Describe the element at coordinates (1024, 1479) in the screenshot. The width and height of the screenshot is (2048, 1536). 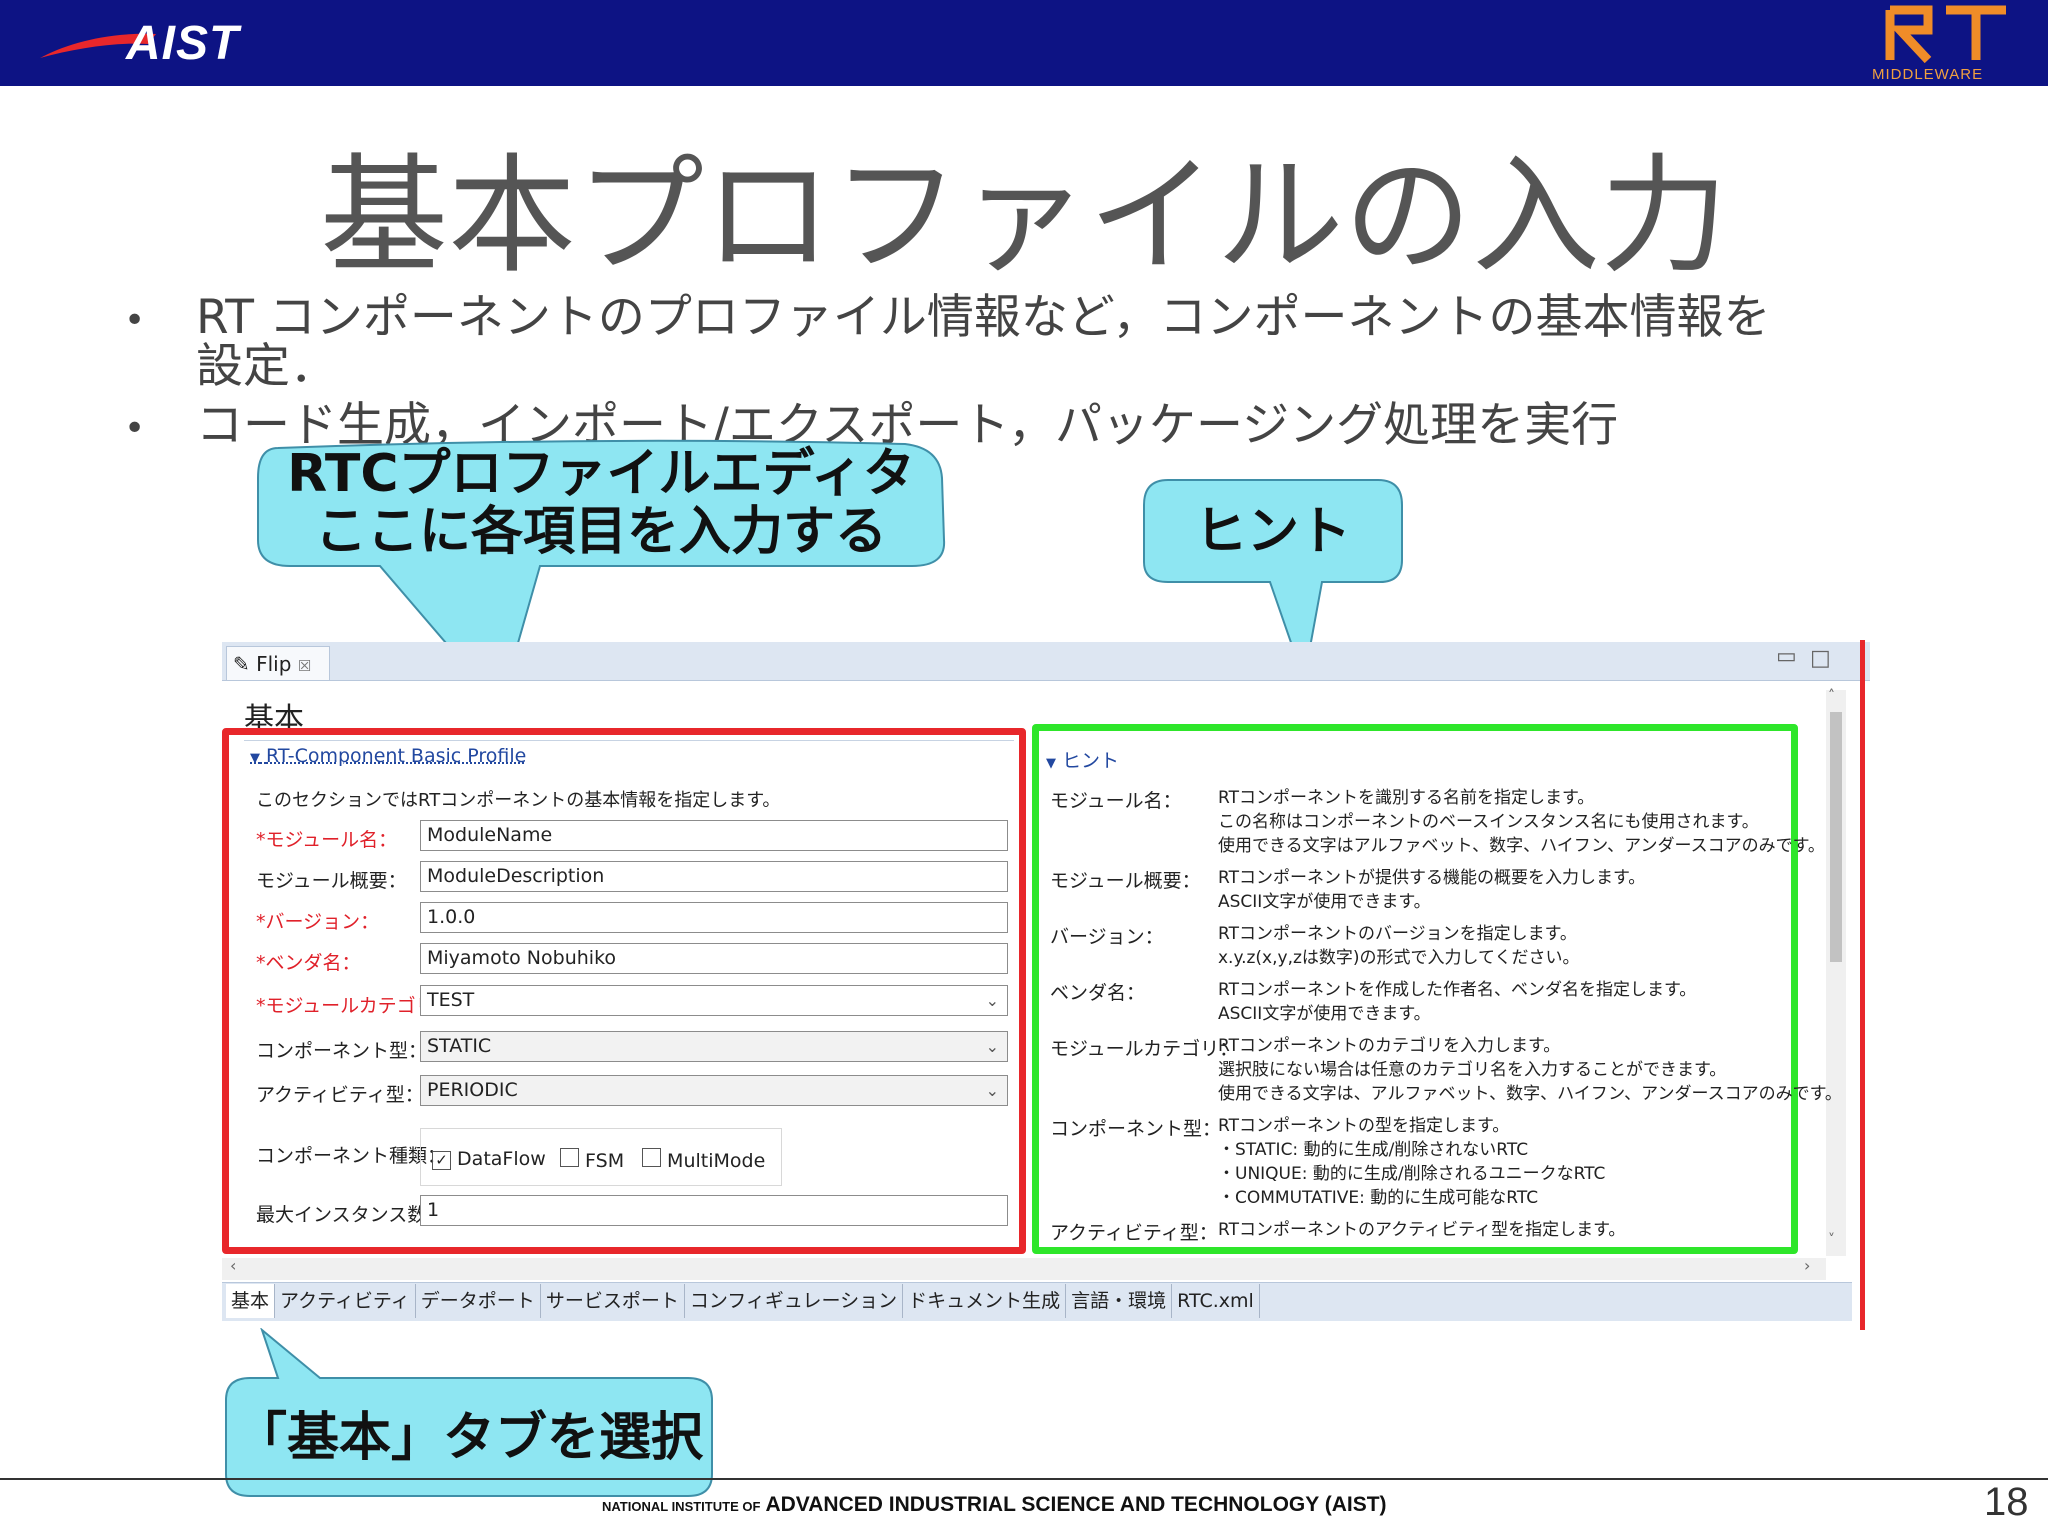
I see `footer-divider` at that location.